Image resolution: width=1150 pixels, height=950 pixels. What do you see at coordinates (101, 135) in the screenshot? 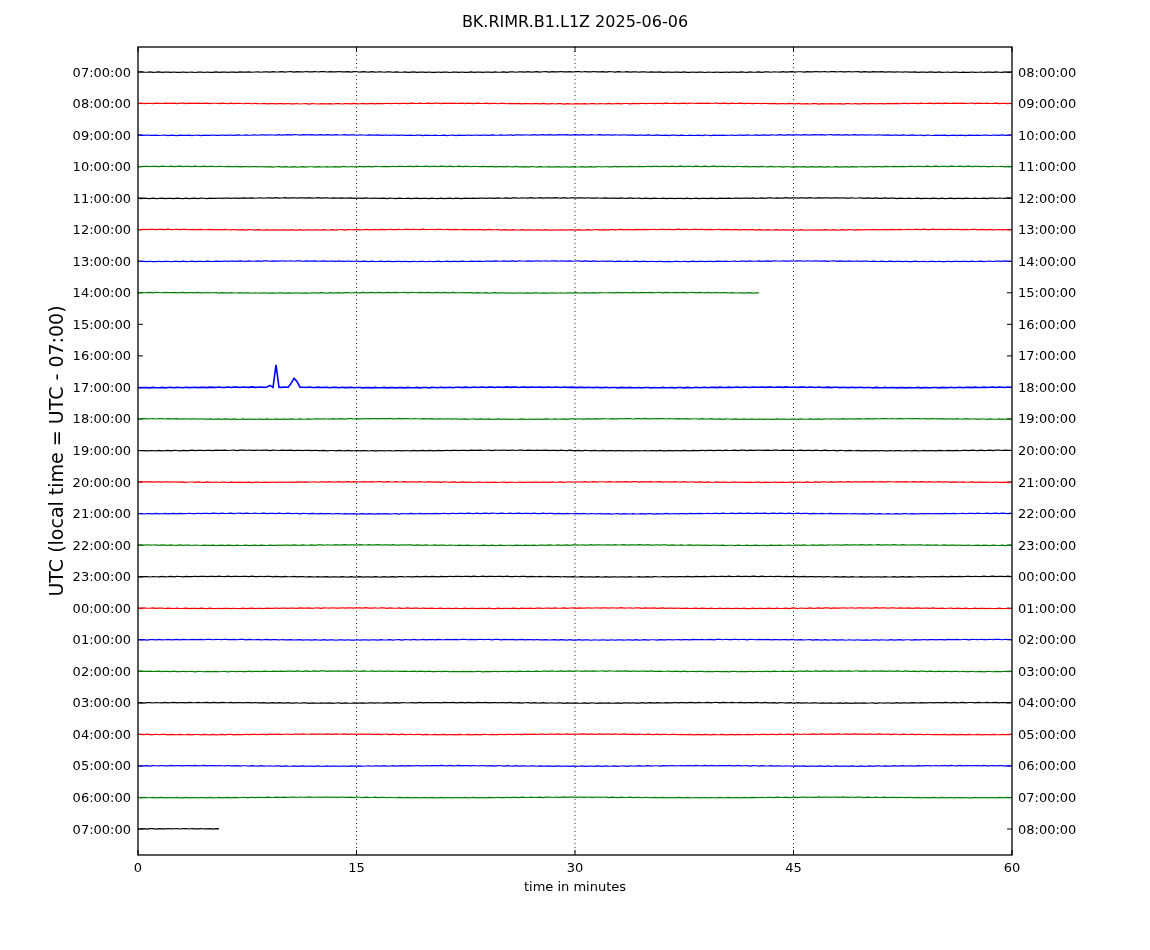
I see `left-time-label: 09:00:00` at bounding box center [101, 135].